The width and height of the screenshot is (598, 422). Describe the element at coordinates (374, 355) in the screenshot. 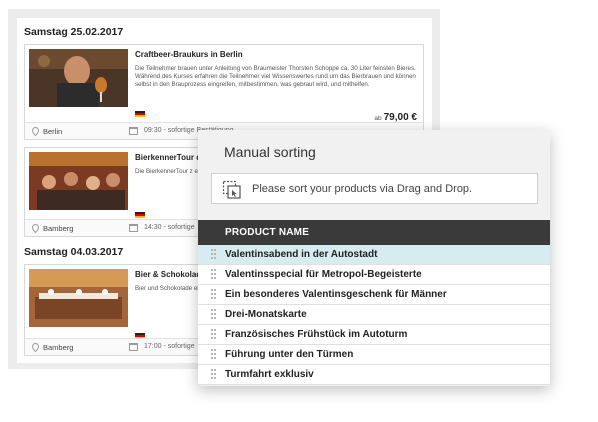

I see `sortable-row: Führung unter den Türmen` at that location.